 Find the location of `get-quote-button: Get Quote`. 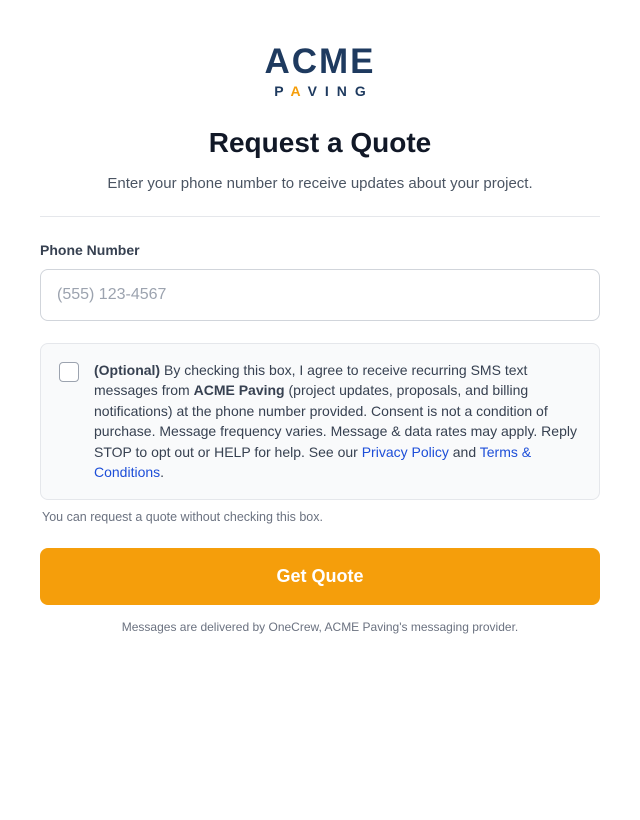

get-quote-button: Get Quote is located at coordinates (320, 577).